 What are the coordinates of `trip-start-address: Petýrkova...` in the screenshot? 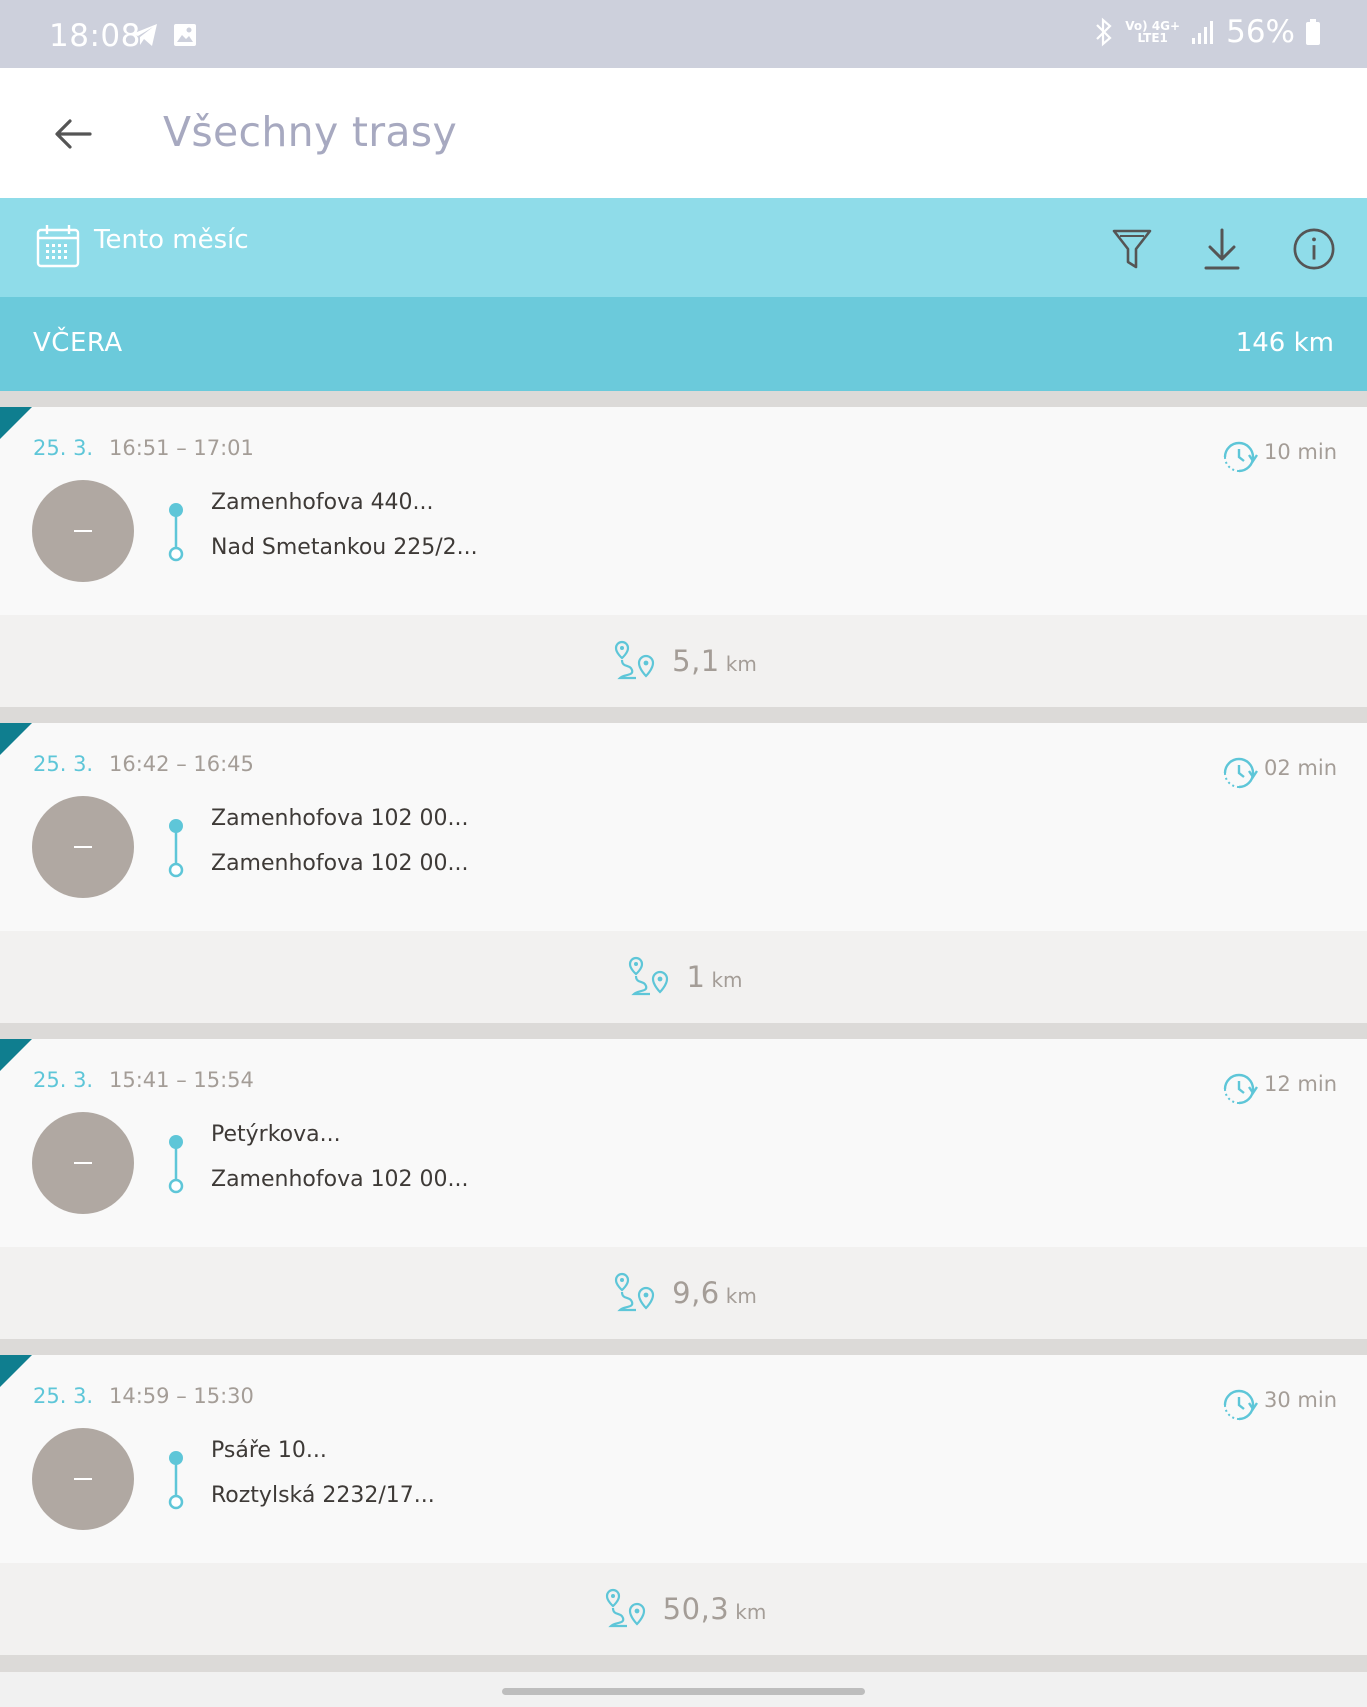 It's located at (276, 1134).